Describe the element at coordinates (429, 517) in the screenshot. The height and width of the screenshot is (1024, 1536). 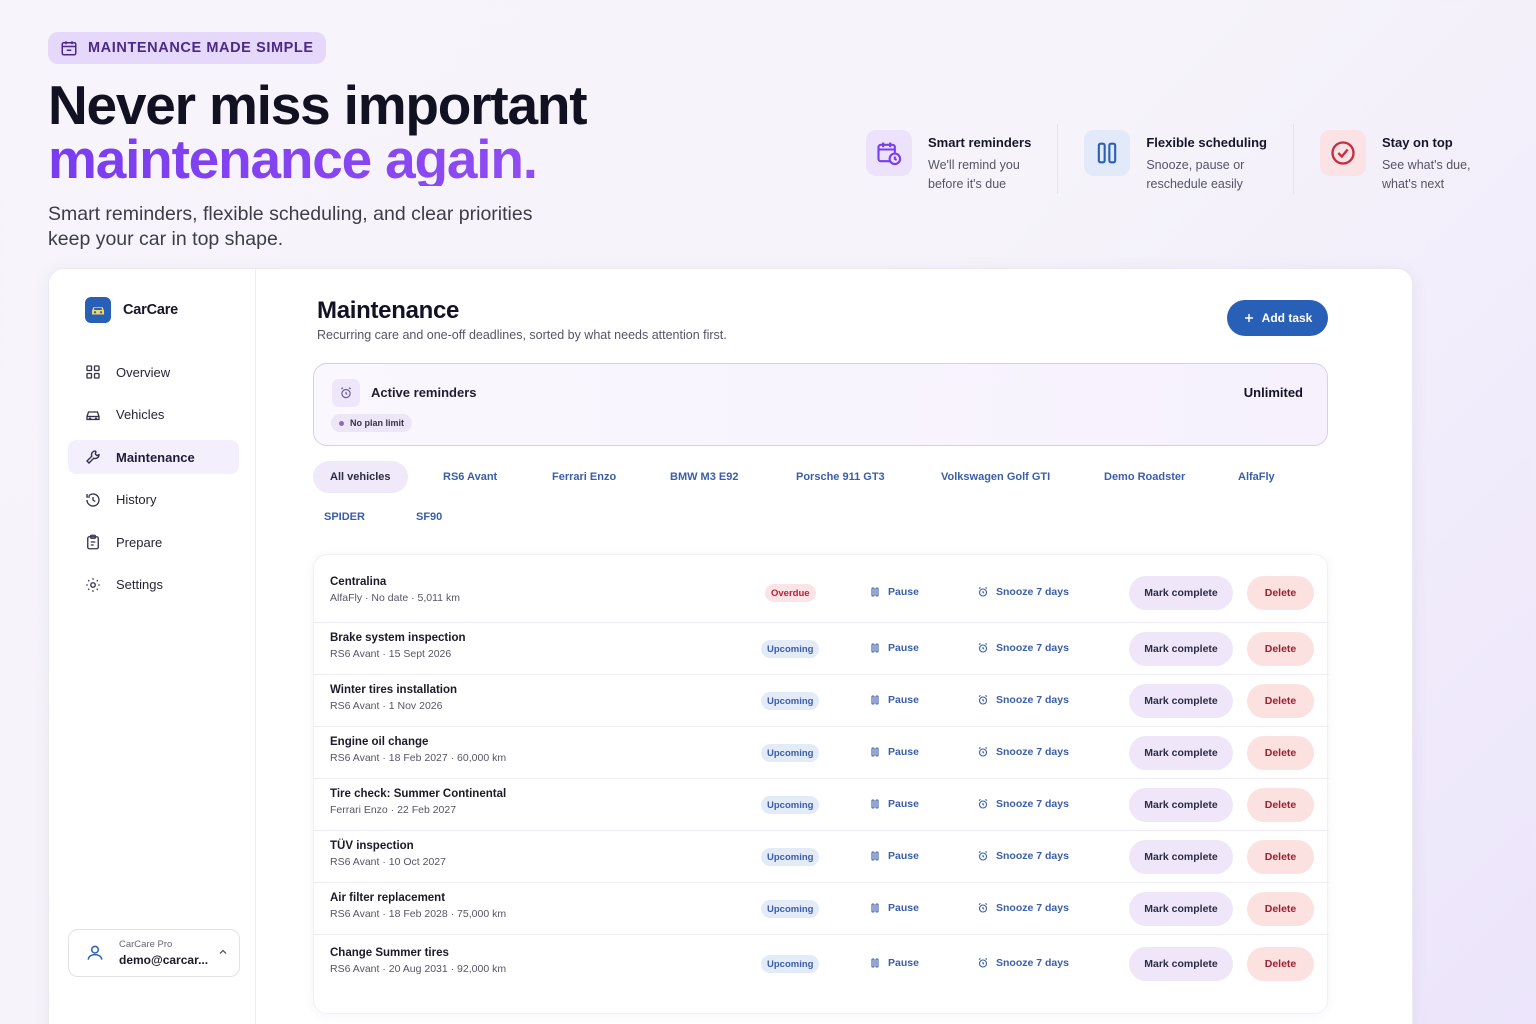
I see `tab-sf90: SF90` at that location.